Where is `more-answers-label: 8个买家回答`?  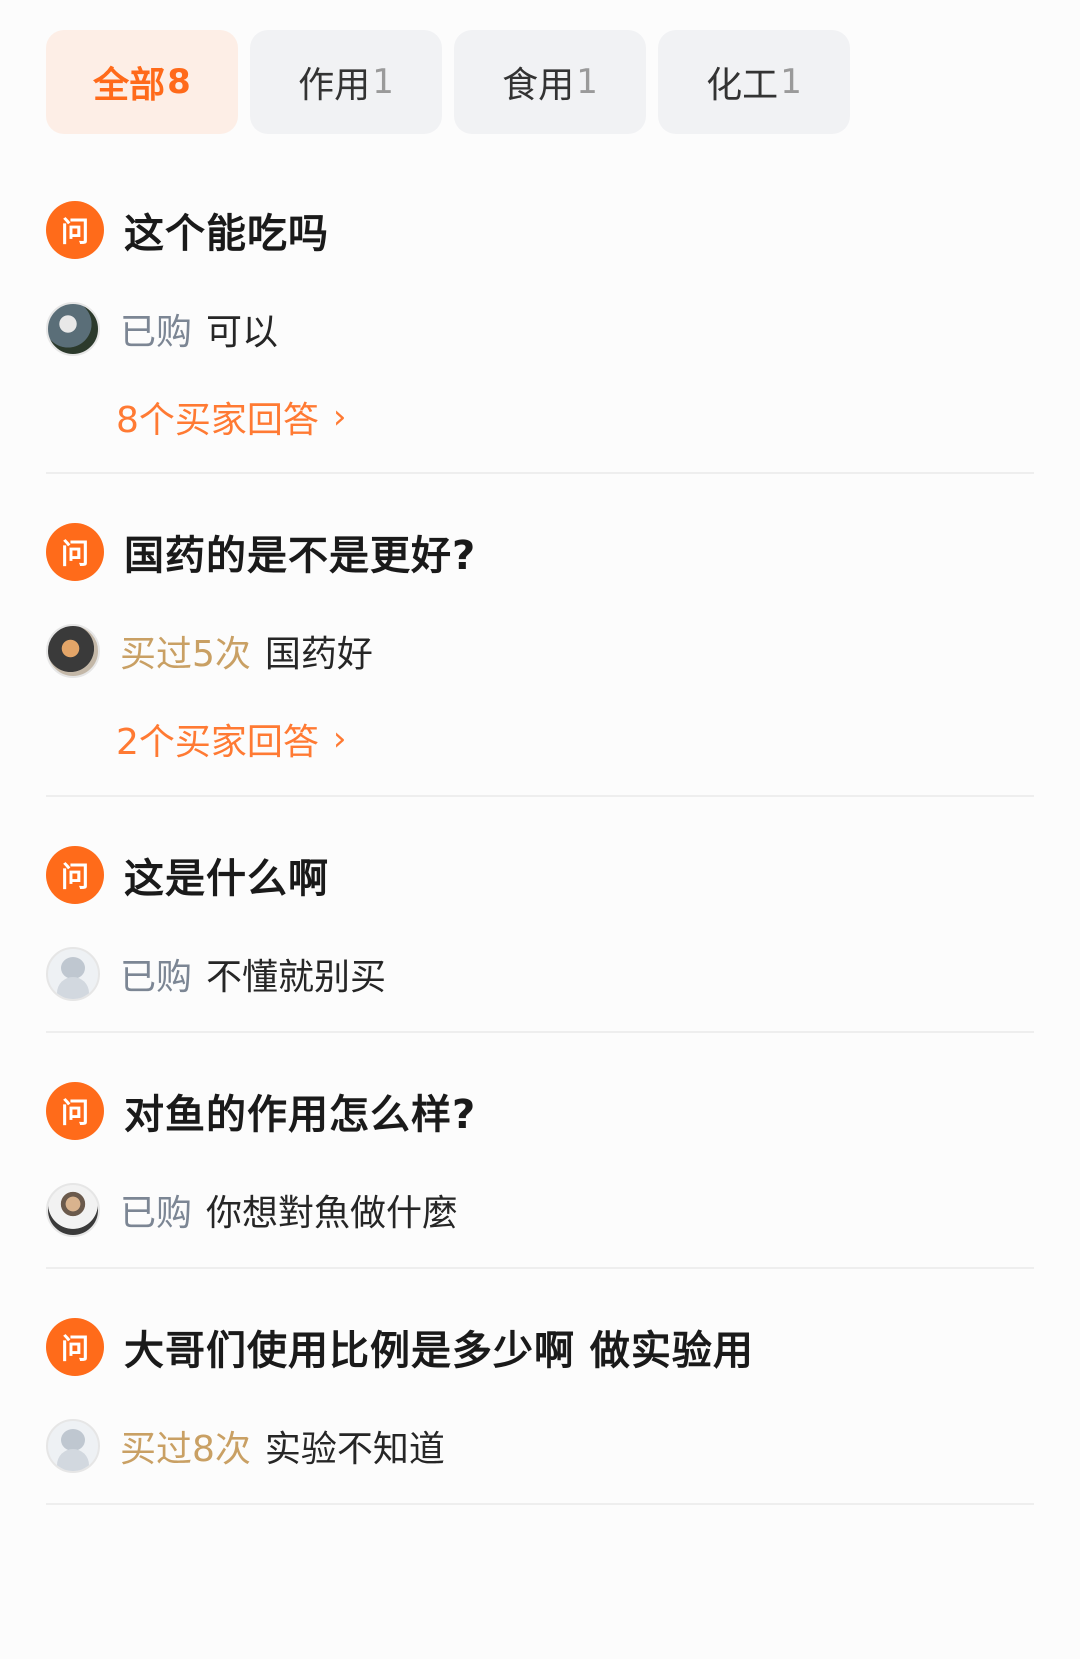
more-answers-label: 8个买家回答 is located at coordinates (217, 420).